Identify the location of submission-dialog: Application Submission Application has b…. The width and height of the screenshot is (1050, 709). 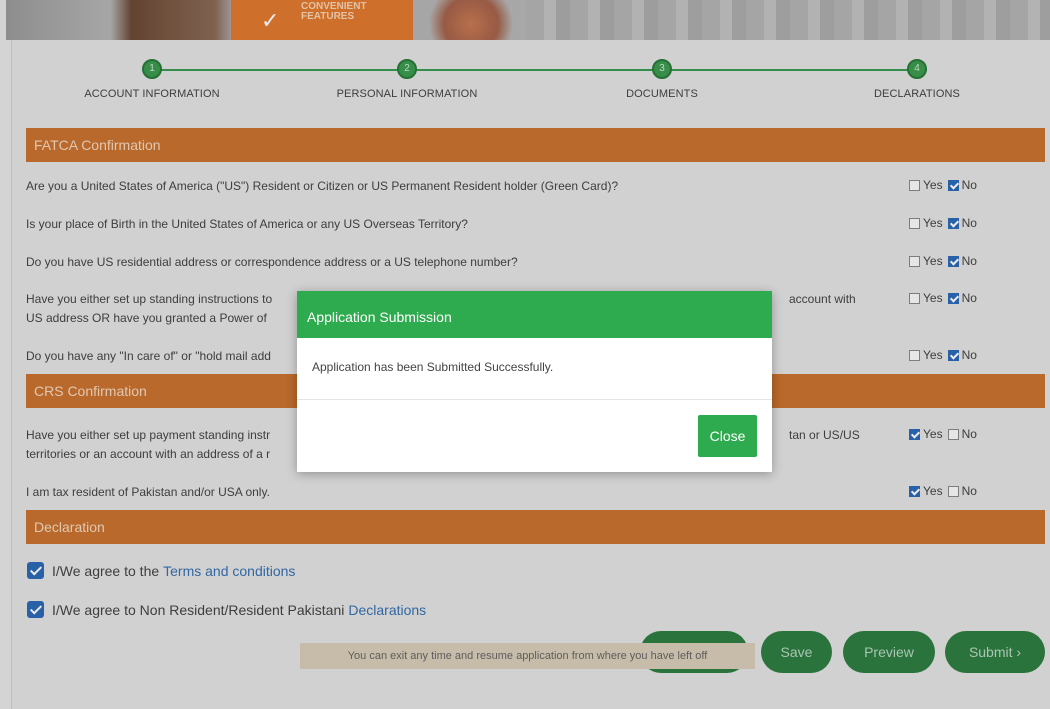
(534, 381).